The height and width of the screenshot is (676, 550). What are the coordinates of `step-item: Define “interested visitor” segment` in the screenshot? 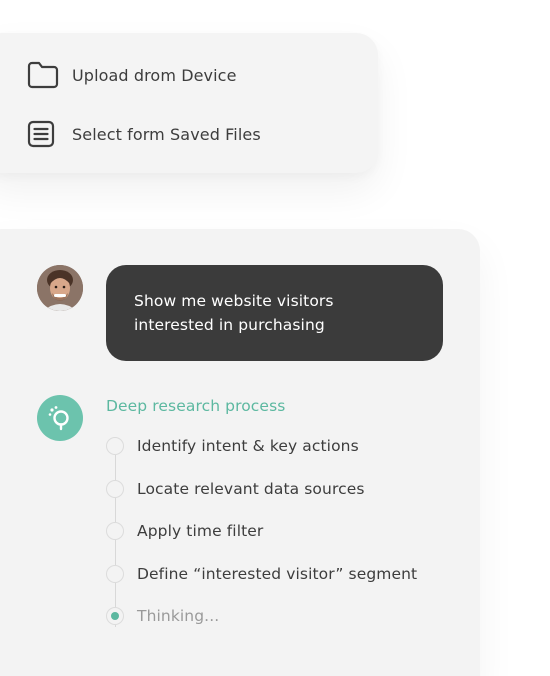 It's located at (261, 574).